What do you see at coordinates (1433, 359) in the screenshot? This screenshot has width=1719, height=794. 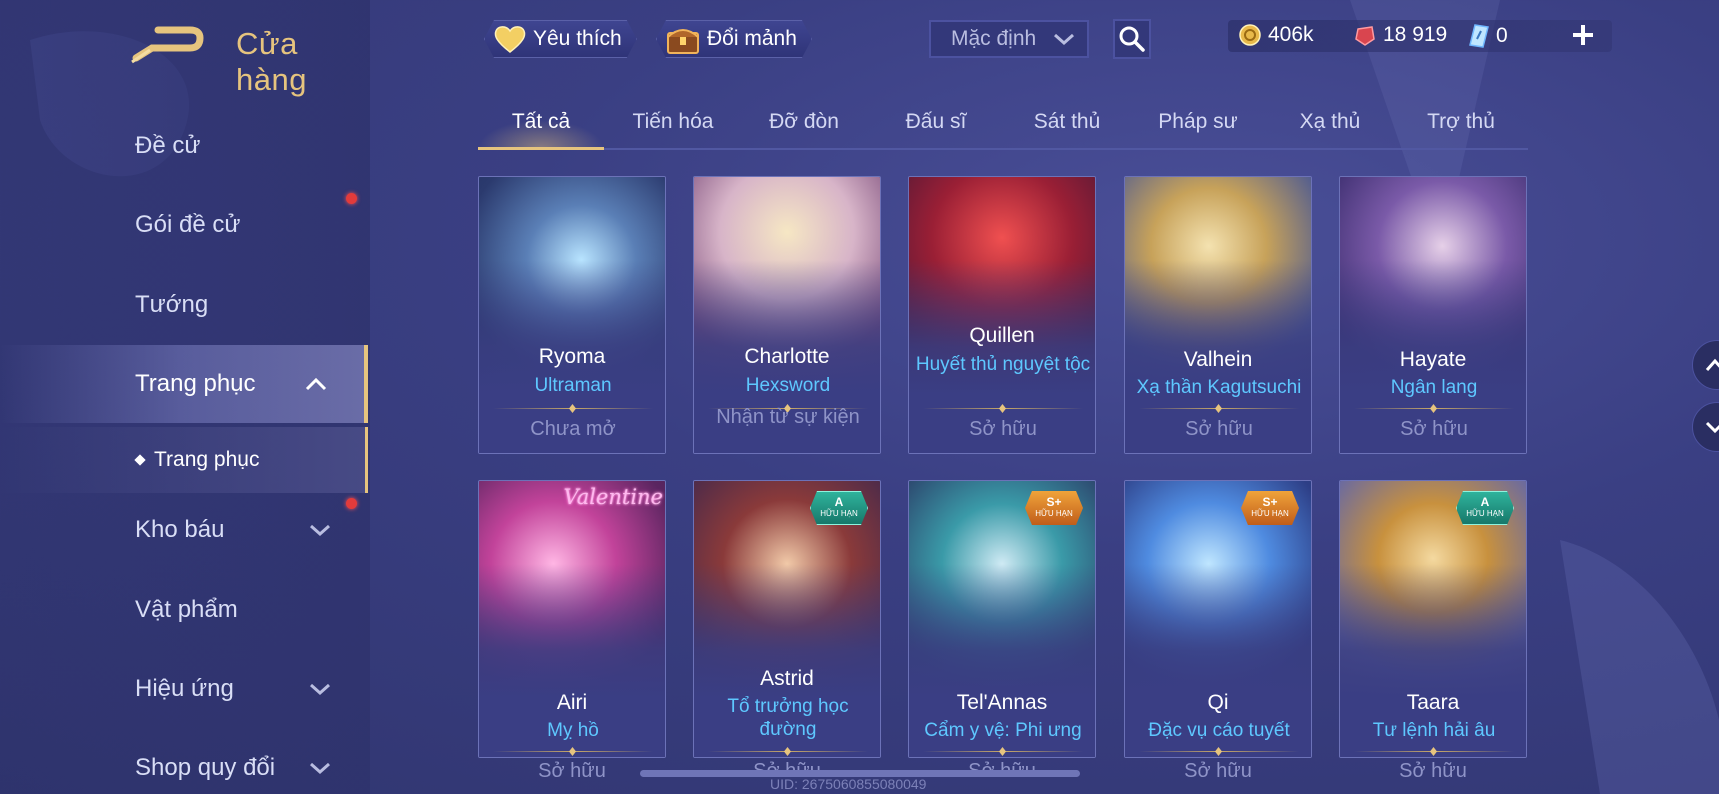 I see `hero-name: Hayate` at bounding box center [1433, 359].